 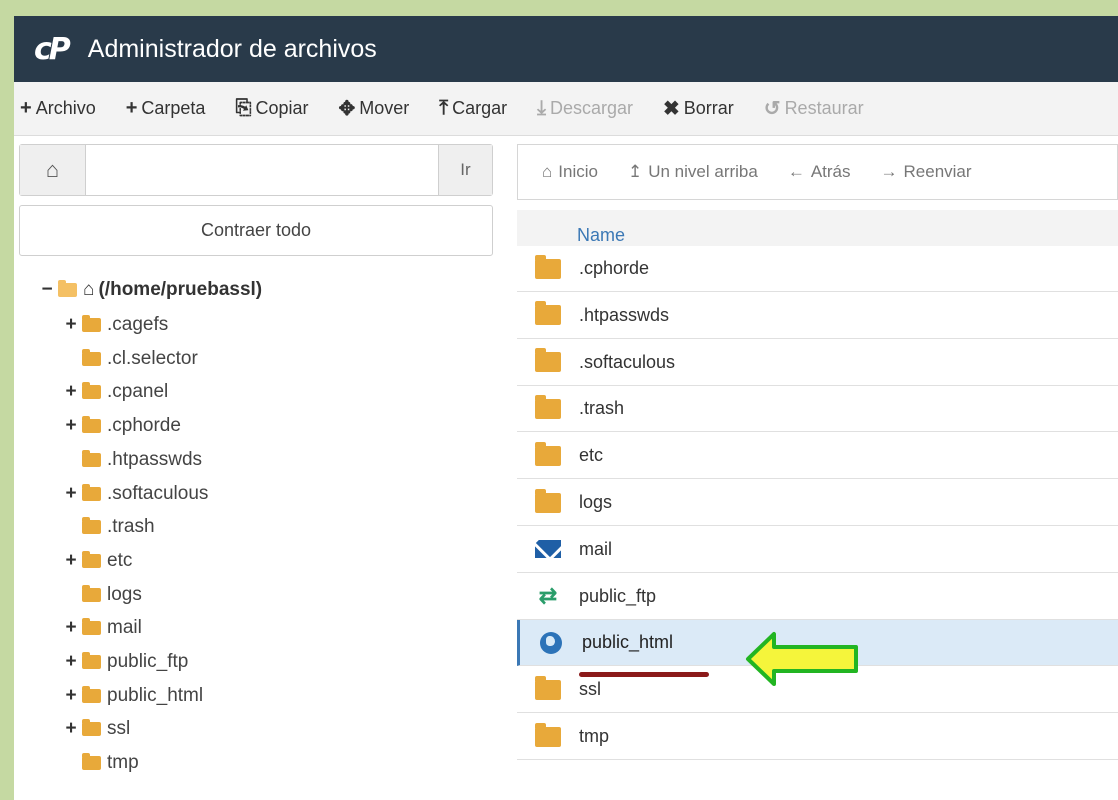 I want to click on file-name: .softaculous, so click(x=627, y=362).